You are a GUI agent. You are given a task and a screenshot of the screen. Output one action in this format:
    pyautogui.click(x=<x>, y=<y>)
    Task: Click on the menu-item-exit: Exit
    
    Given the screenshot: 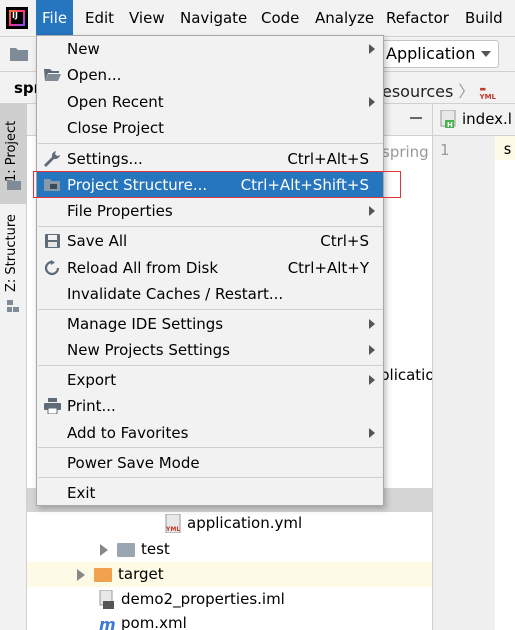 What is the action you would take?
    pyautogui.click(x=210, y=493)
    